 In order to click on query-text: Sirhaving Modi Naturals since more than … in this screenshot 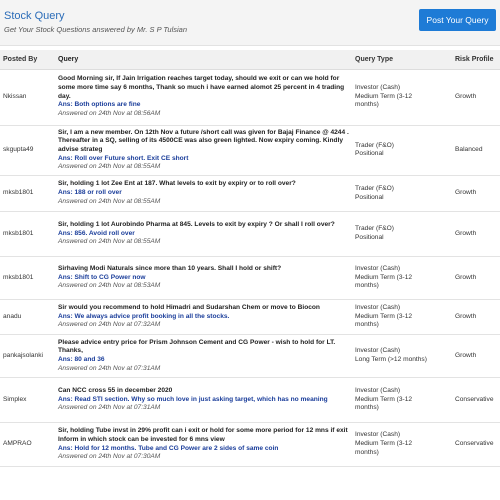, I will do `click(170, 268)`.